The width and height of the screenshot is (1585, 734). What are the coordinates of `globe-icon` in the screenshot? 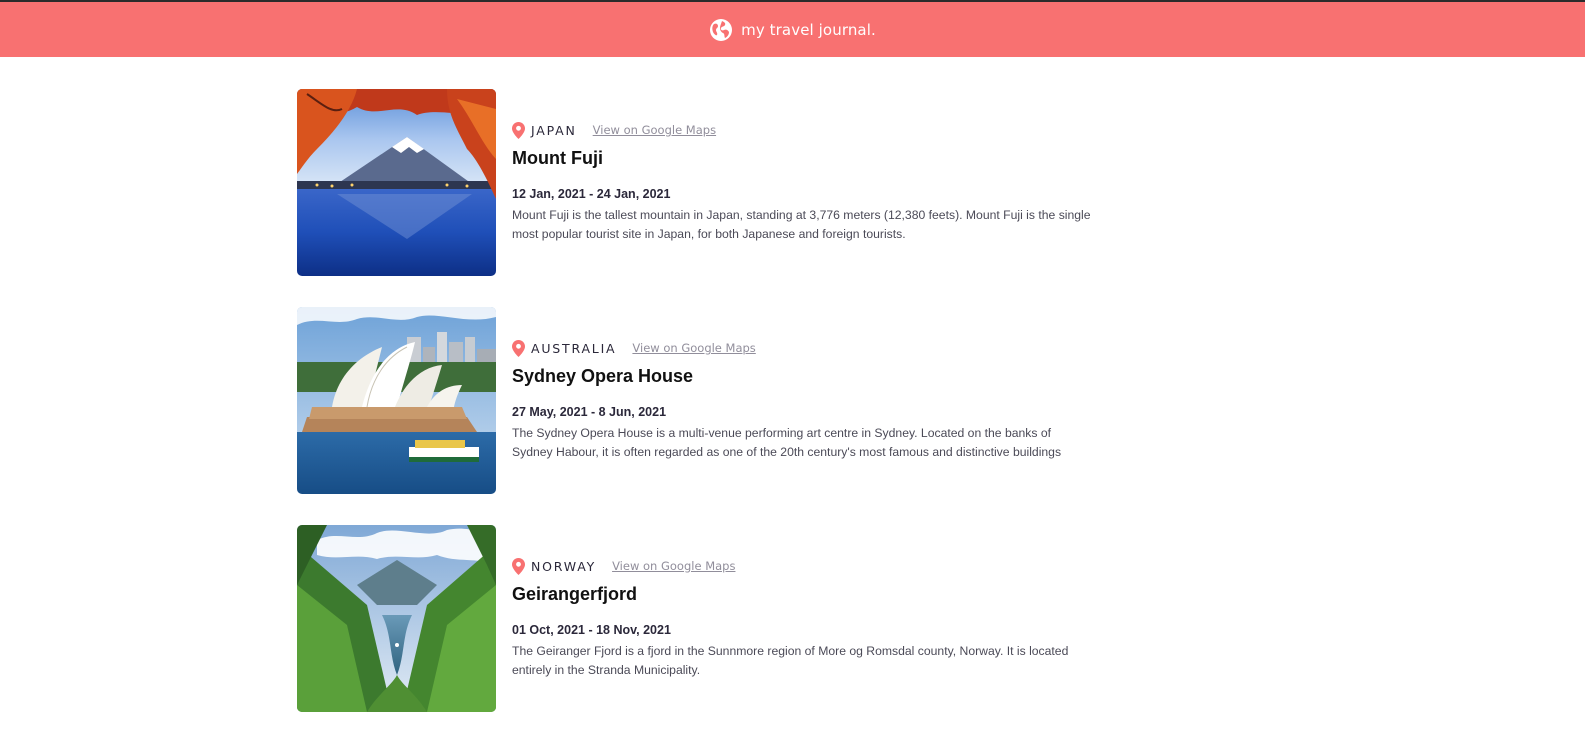 It's located at (721, 30).